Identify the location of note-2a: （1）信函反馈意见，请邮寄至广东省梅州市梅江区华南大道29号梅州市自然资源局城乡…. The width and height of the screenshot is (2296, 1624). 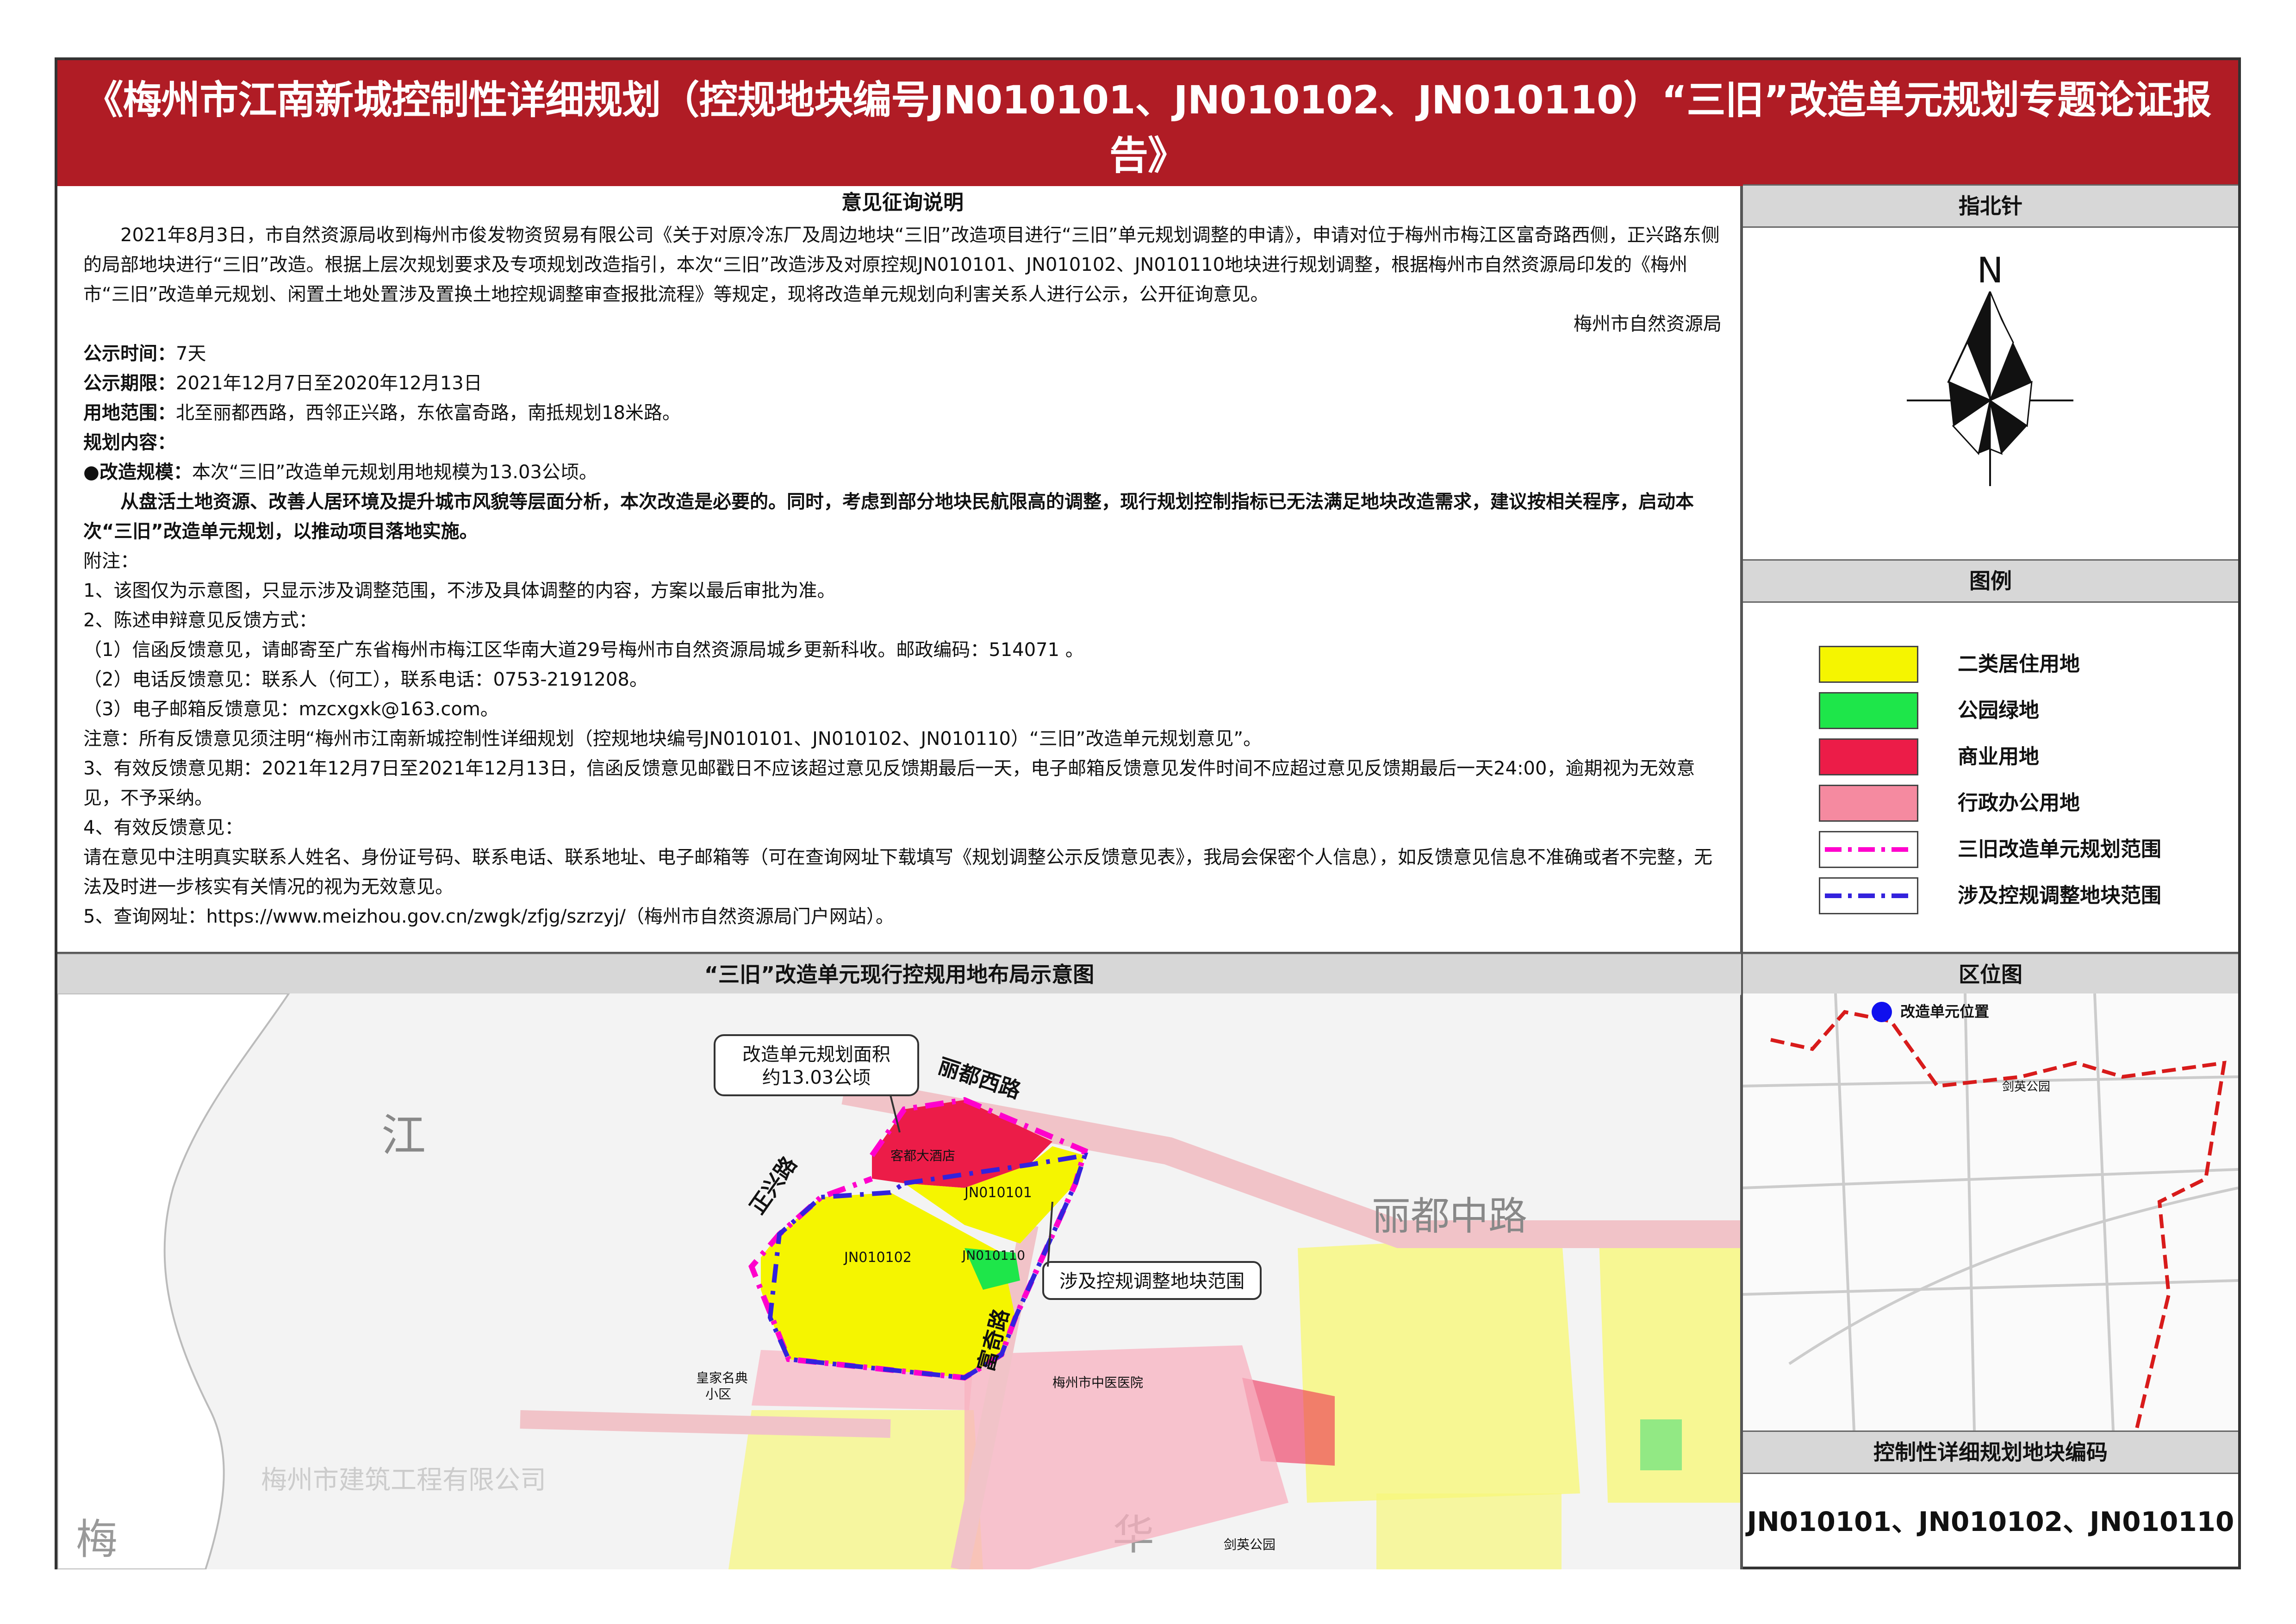
(583, 650).